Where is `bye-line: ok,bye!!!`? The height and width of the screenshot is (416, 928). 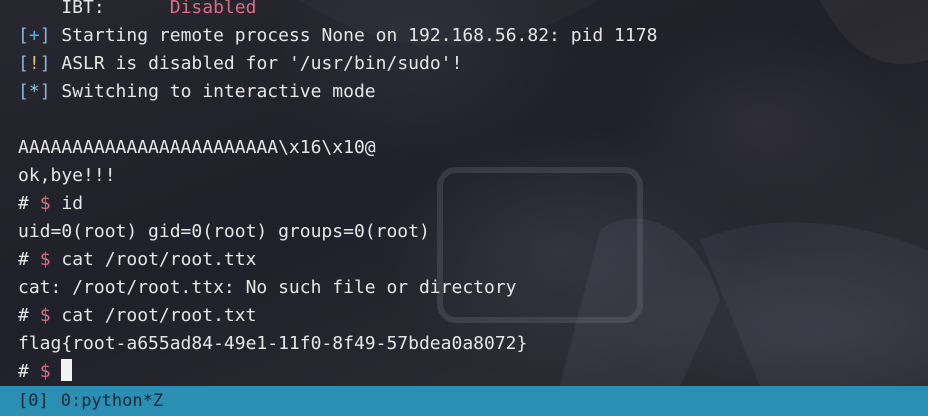 bye-line: ok,bye!!! is located at coordinates (67, 175).